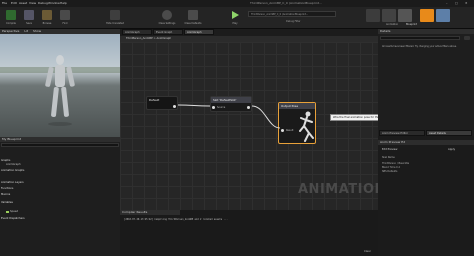 This screenshot has width=474, height=256. What do you see at coordinates (47, 15) in the screenshot?
I see `folder-icon` at bounding box center [47, 15].